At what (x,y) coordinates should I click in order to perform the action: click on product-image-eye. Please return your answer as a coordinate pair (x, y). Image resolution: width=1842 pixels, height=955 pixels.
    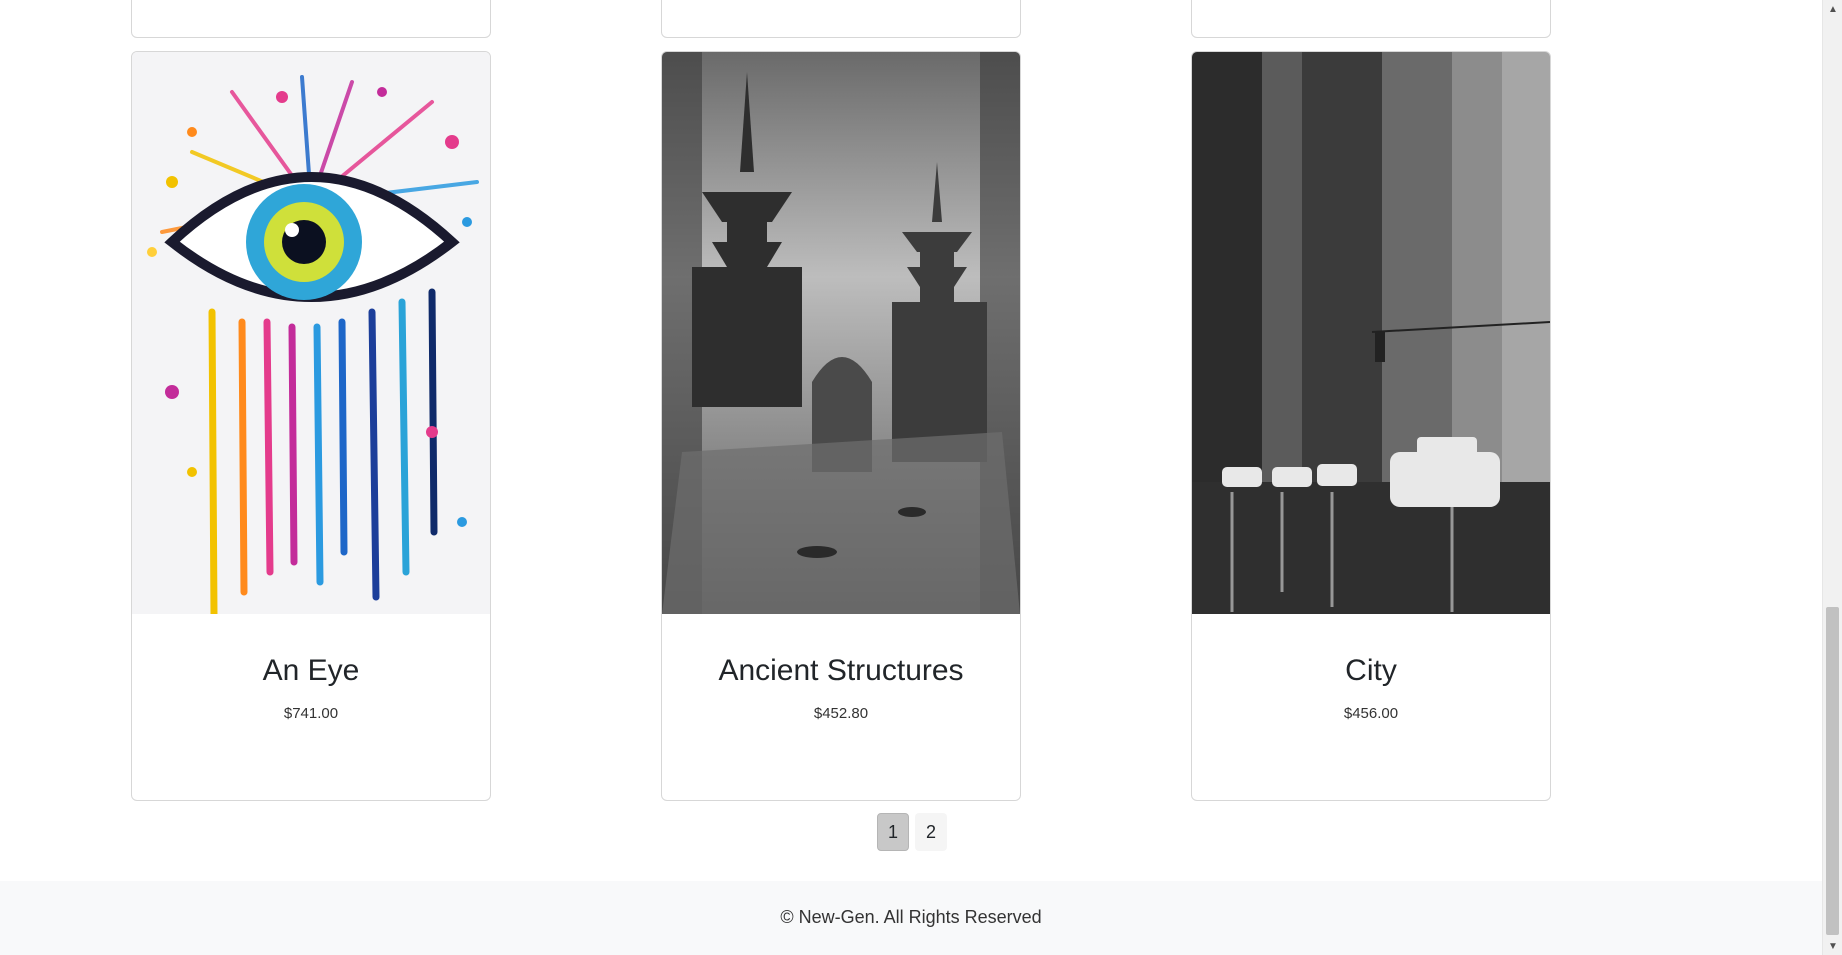
    Looking at the image, I should click on (311, 333).